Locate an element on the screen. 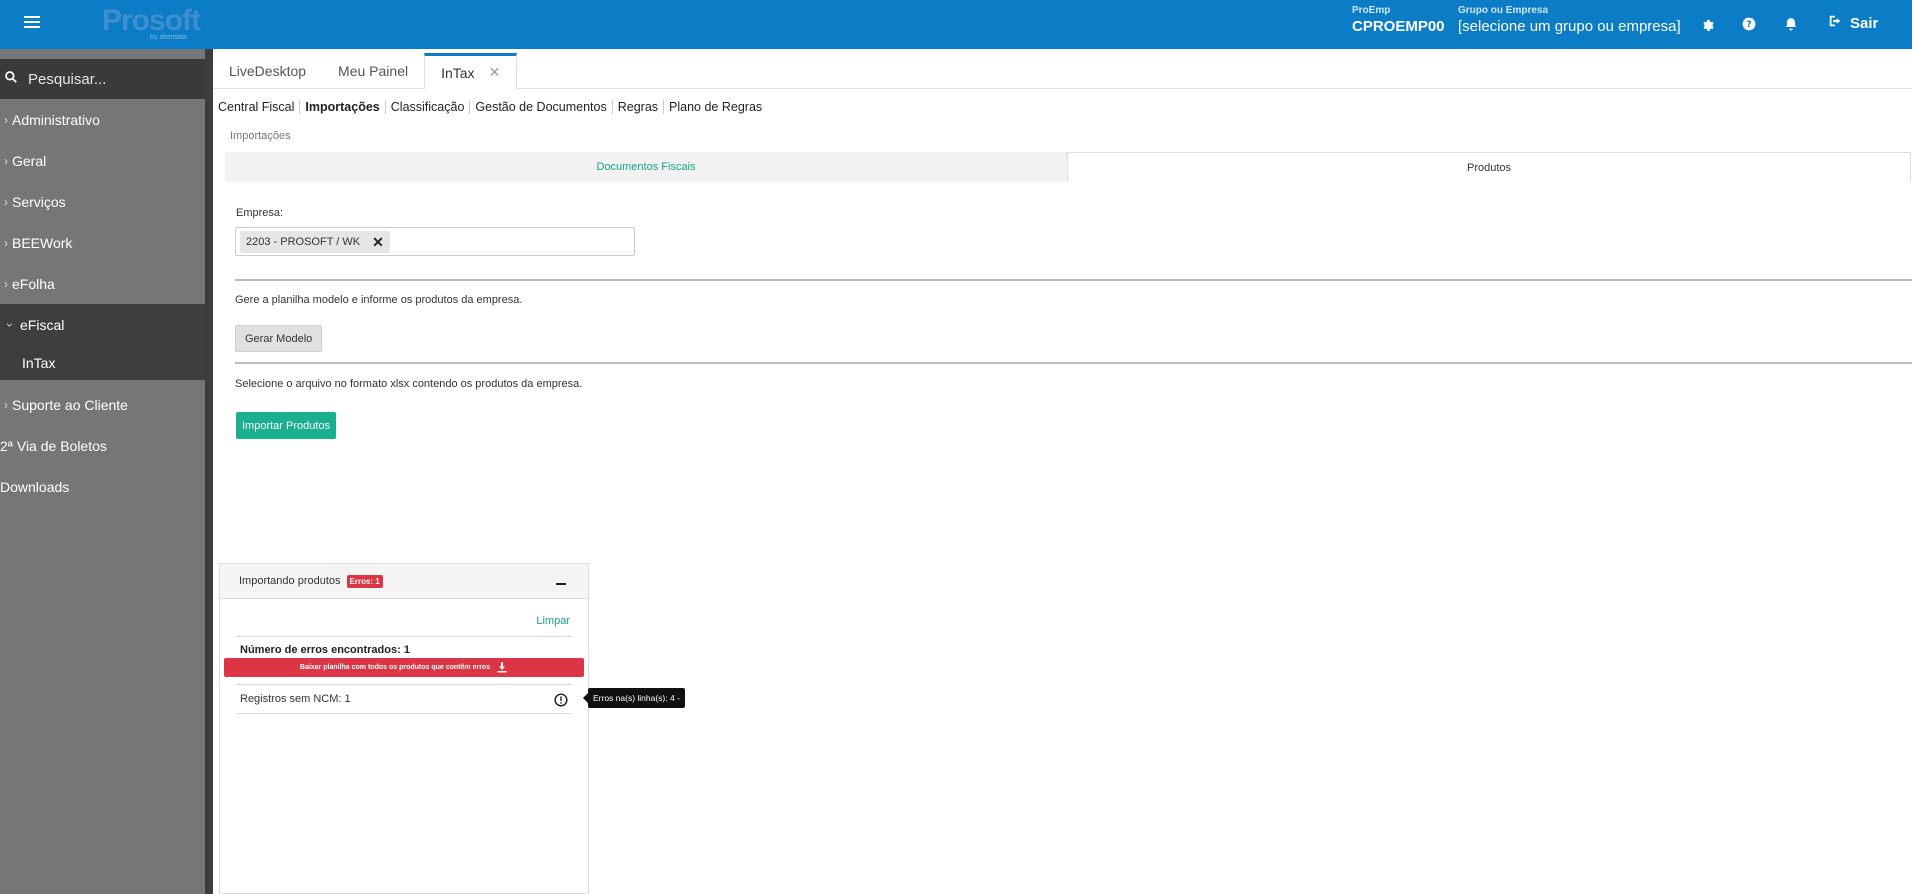  import-panel-title: Importando produtos is located at coordinates (290, 581).